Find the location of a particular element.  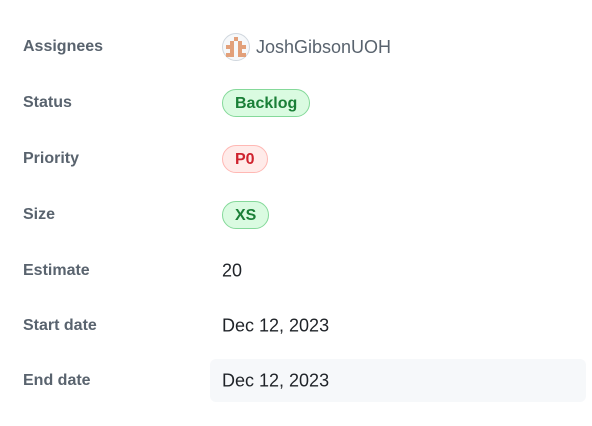

field-row-start-date: Start date Dec 12, 2023 is located at coordinates (296, 326).